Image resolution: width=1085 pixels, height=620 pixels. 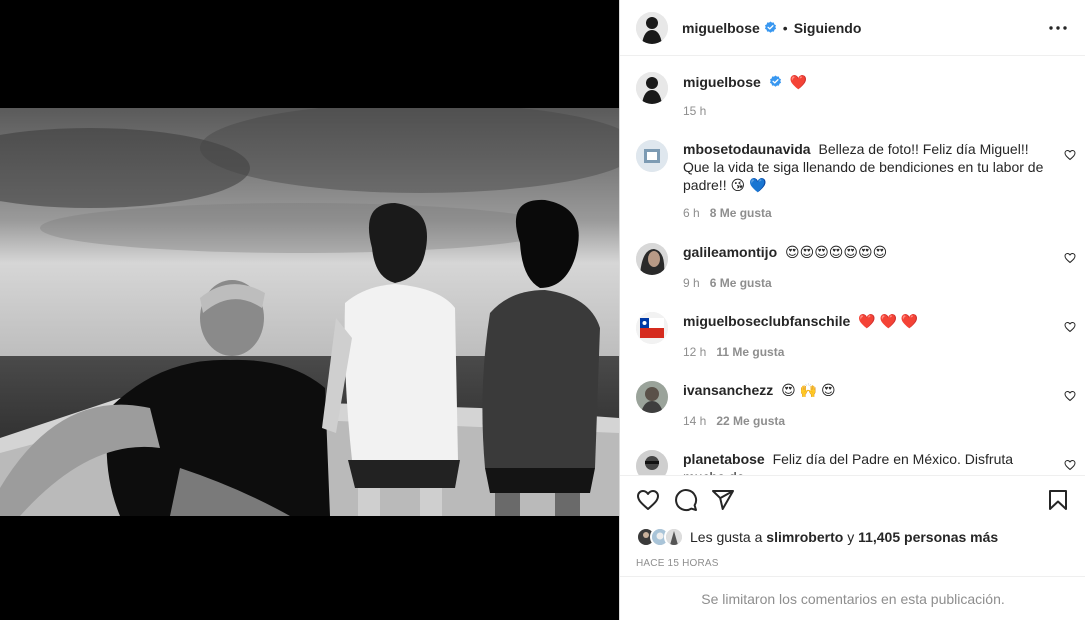 I want to click on comment-likes: 22 Me gusta, so click(x=750, y=421).